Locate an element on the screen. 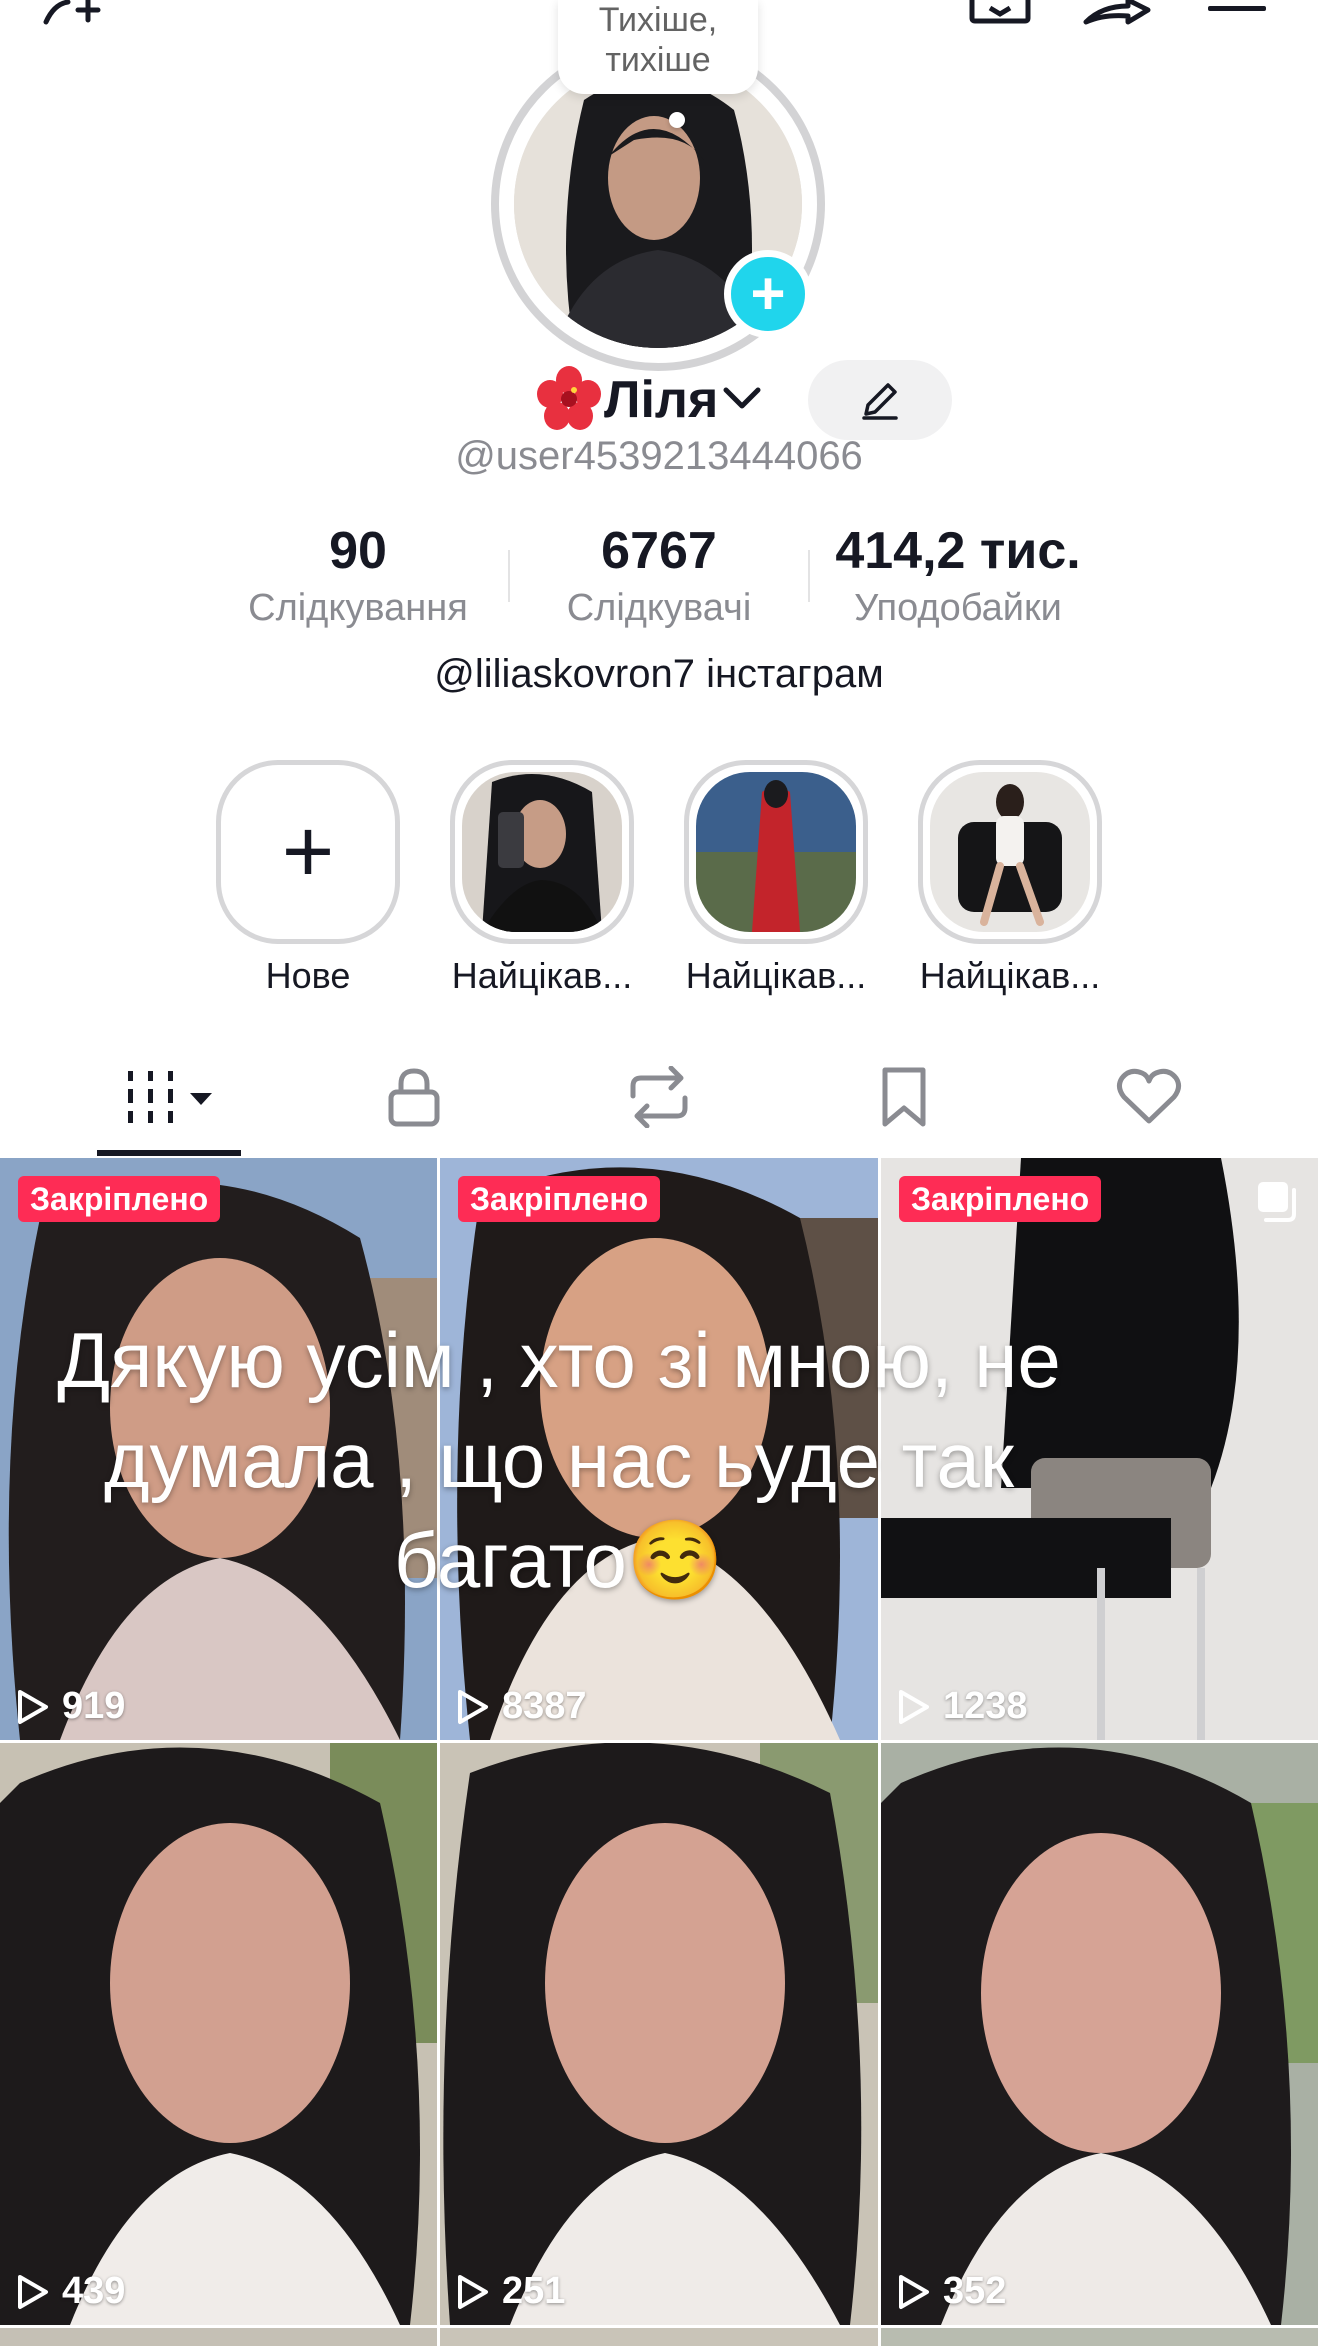 The image size is (1318, 2346). view-count: 251 is located at coordinates (510, 2291).